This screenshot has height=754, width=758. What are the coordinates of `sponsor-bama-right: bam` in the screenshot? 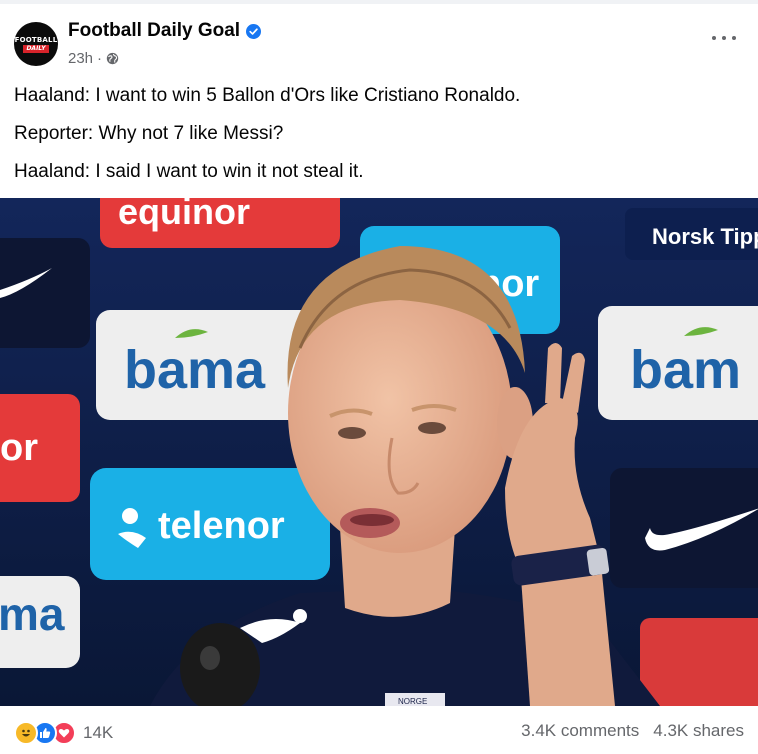 It's located at (678, 363).